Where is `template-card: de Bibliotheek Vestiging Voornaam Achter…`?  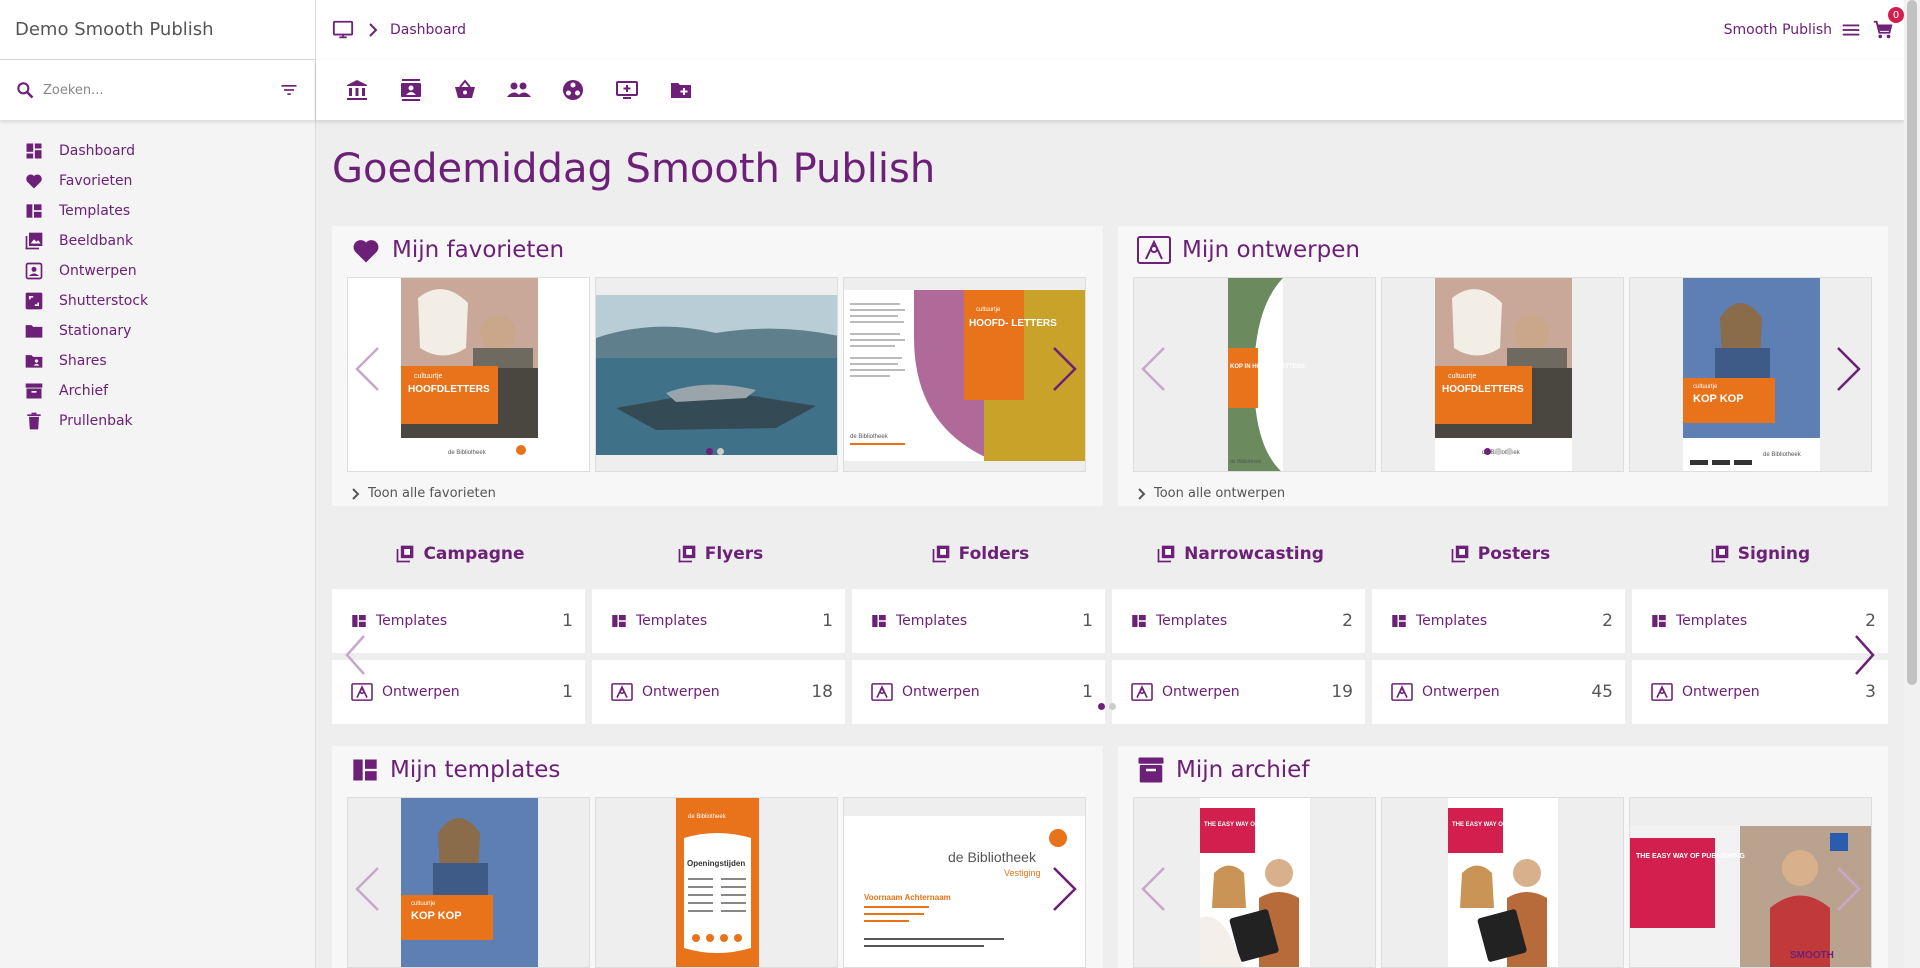 template-card: de Bibliotheek Vestiging Voornaam Achter… is located at coordinates (964, 882).